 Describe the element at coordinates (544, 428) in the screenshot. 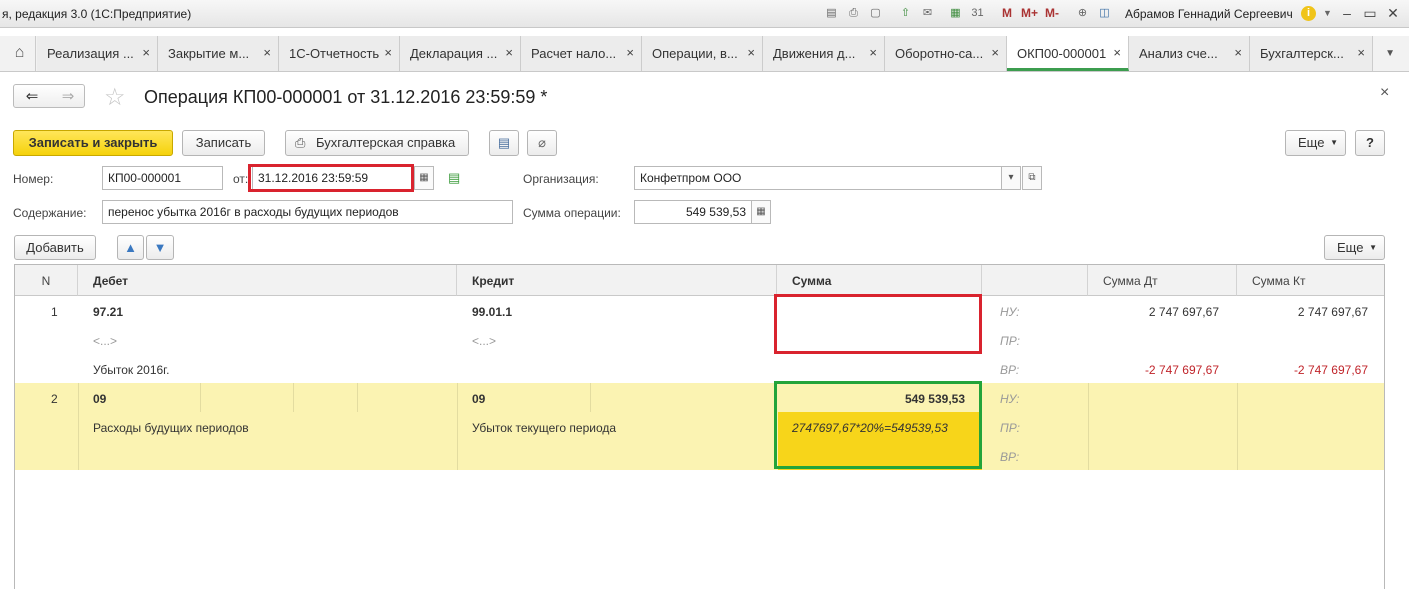

I see `credit-description: Убыток текущего периода` at that location.